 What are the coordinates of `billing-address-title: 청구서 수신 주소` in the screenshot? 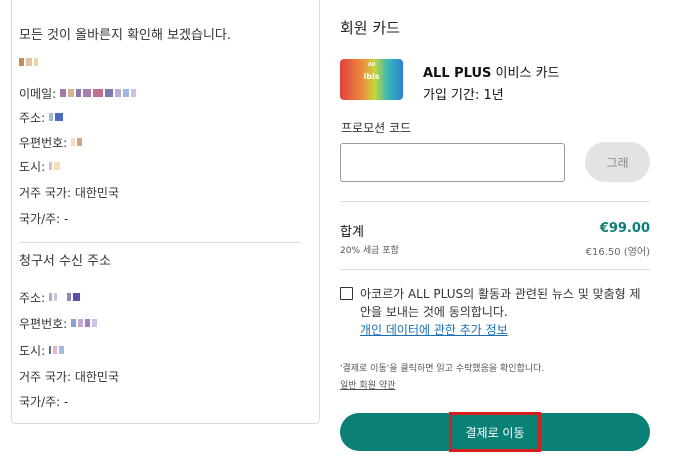 It's located at (65, 261).